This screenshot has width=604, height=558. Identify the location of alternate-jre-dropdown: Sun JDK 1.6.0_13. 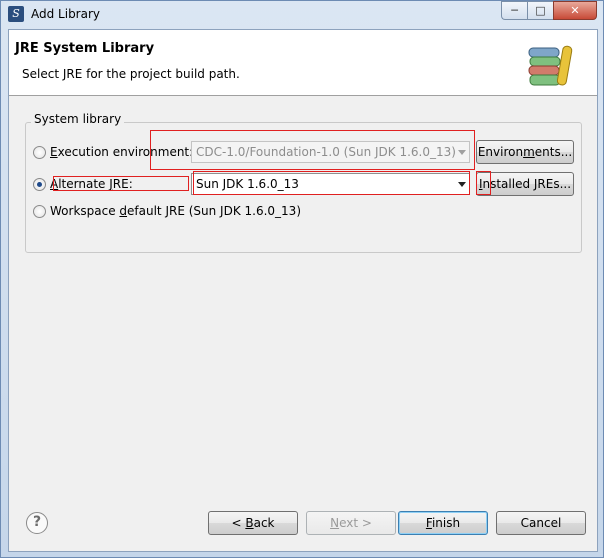
(330, 184).